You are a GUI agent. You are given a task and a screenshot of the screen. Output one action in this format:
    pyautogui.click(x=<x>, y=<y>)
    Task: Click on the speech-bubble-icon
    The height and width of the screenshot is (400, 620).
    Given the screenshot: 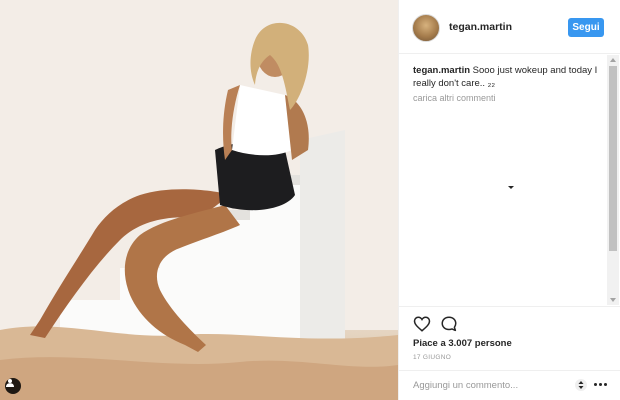 What is the action you would take?
    pyautogui.click(x=449, y=324)
    